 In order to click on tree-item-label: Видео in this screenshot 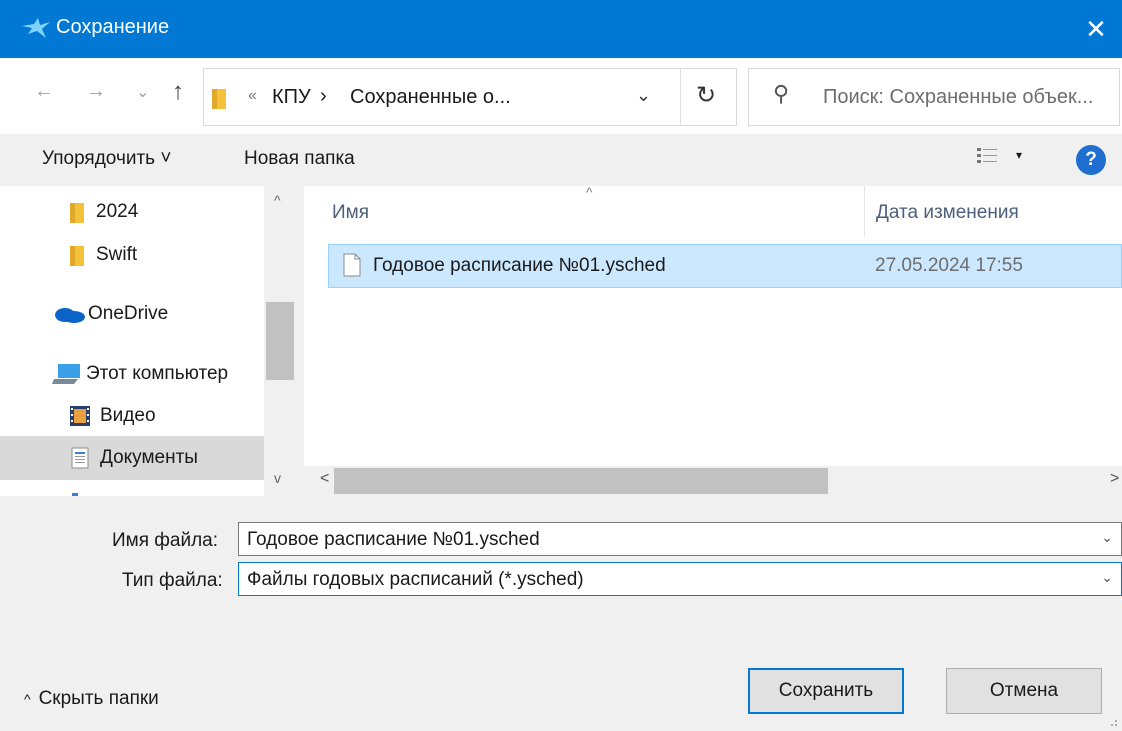, I will do `click(128, 415)`.